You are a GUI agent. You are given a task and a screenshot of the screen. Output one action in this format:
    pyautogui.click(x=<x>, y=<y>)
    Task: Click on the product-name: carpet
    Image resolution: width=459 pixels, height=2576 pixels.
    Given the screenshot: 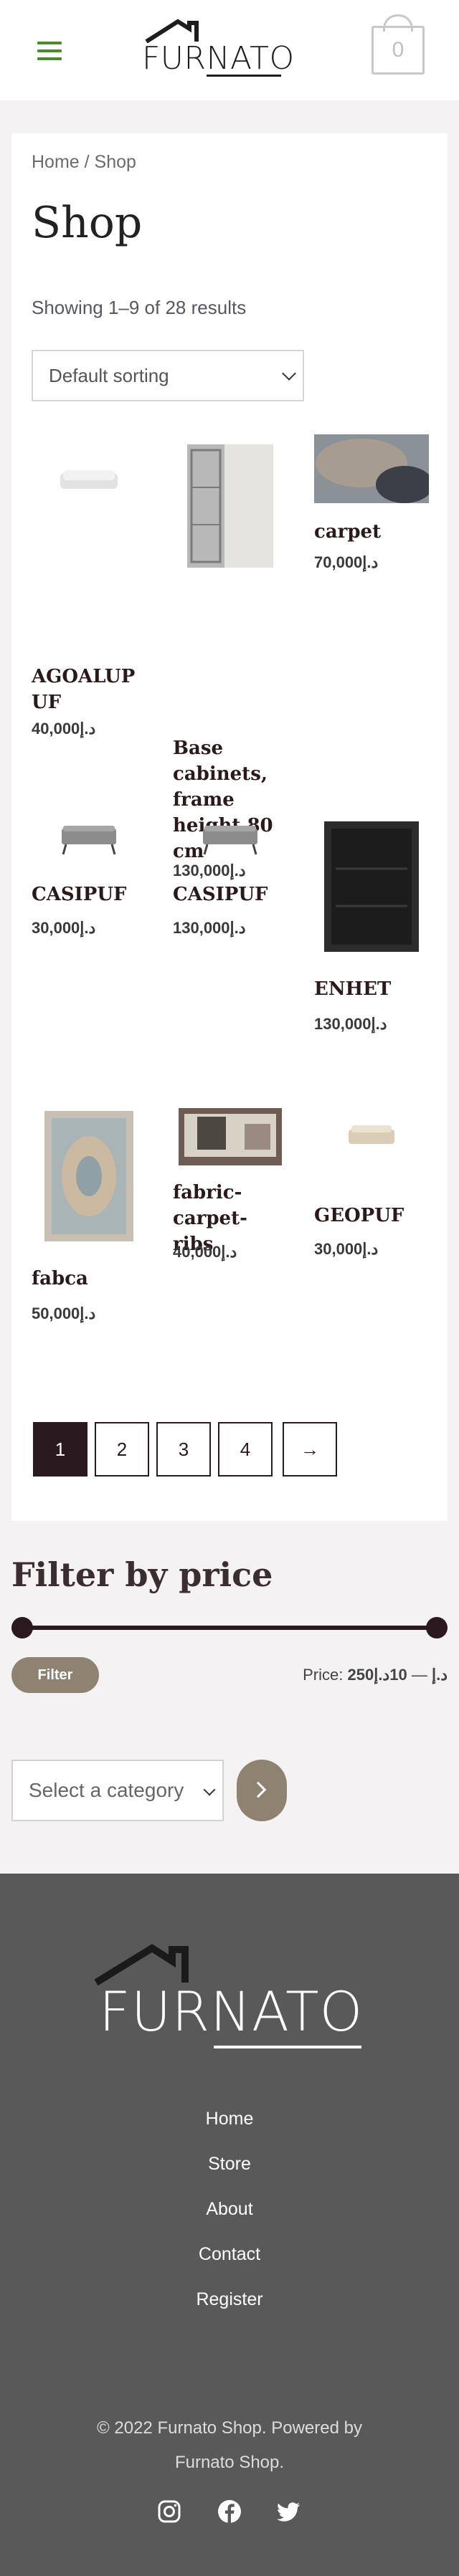 What is the action you would take?
    pyautogui.click(x=371, y=532)
    